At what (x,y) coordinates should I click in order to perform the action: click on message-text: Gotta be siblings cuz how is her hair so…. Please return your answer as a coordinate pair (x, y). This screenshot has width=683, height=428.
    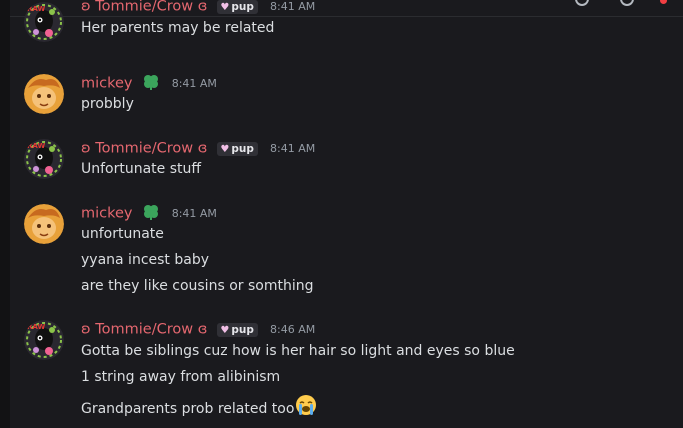
    Looking at the image, I should click on (298, 351).